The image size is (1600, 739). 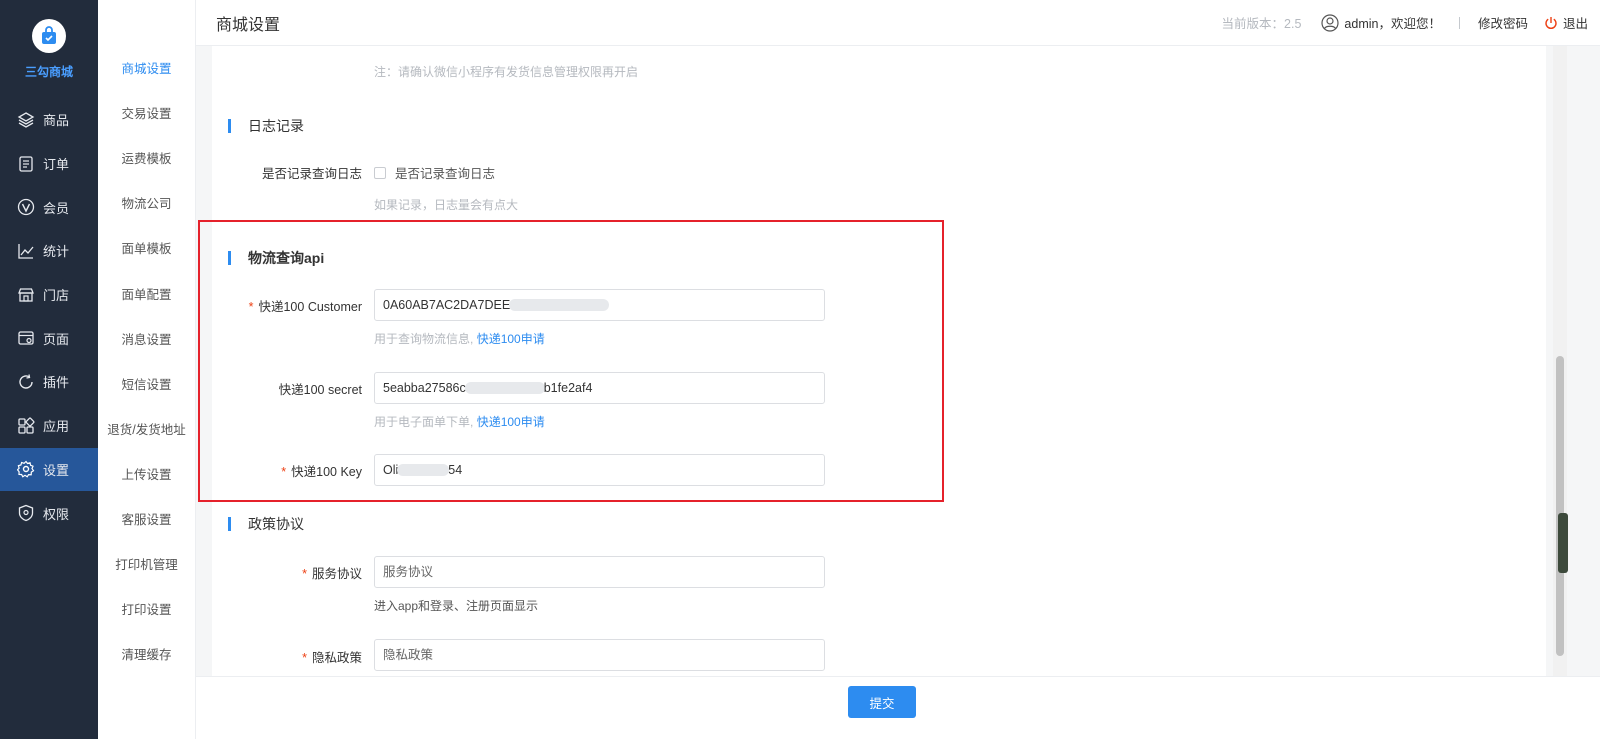 I want to click on checkbox-box, so click(x=380, y=172).